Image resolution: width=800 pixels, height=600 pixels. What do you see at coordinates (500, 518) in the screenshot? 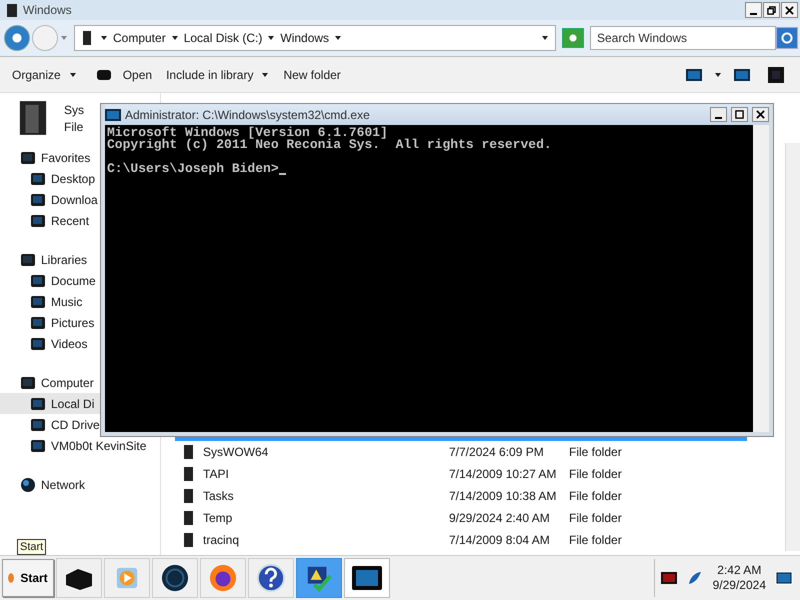
I see `file-date: 9/29/2024 2:40 AM` at bounding box center [500, 518].